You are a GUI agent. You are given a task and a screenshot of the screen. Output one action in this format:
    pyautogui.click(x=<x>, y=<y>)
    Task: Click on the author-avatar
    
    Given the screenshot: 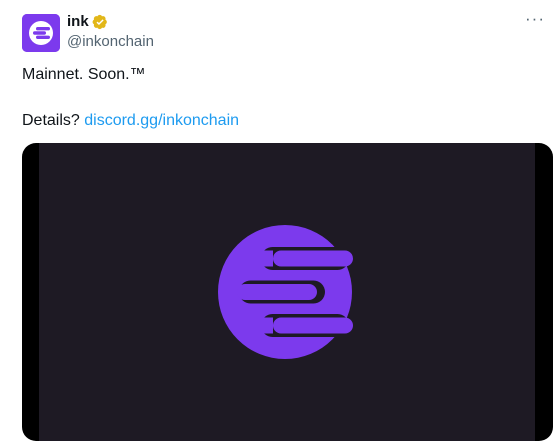 What is the action you would take?
    pyautogui.click(x=41, y=33)
    